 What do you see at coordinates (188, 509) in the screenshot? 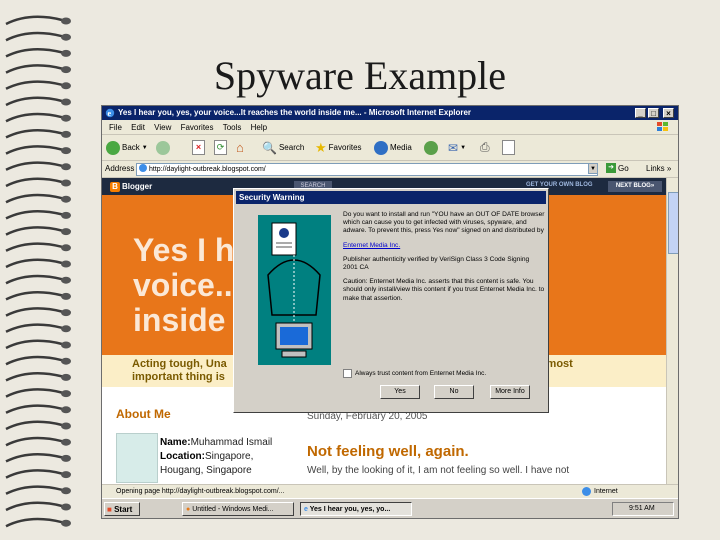
I see `media-player-icon: ●` at bounding box center [188, 509].